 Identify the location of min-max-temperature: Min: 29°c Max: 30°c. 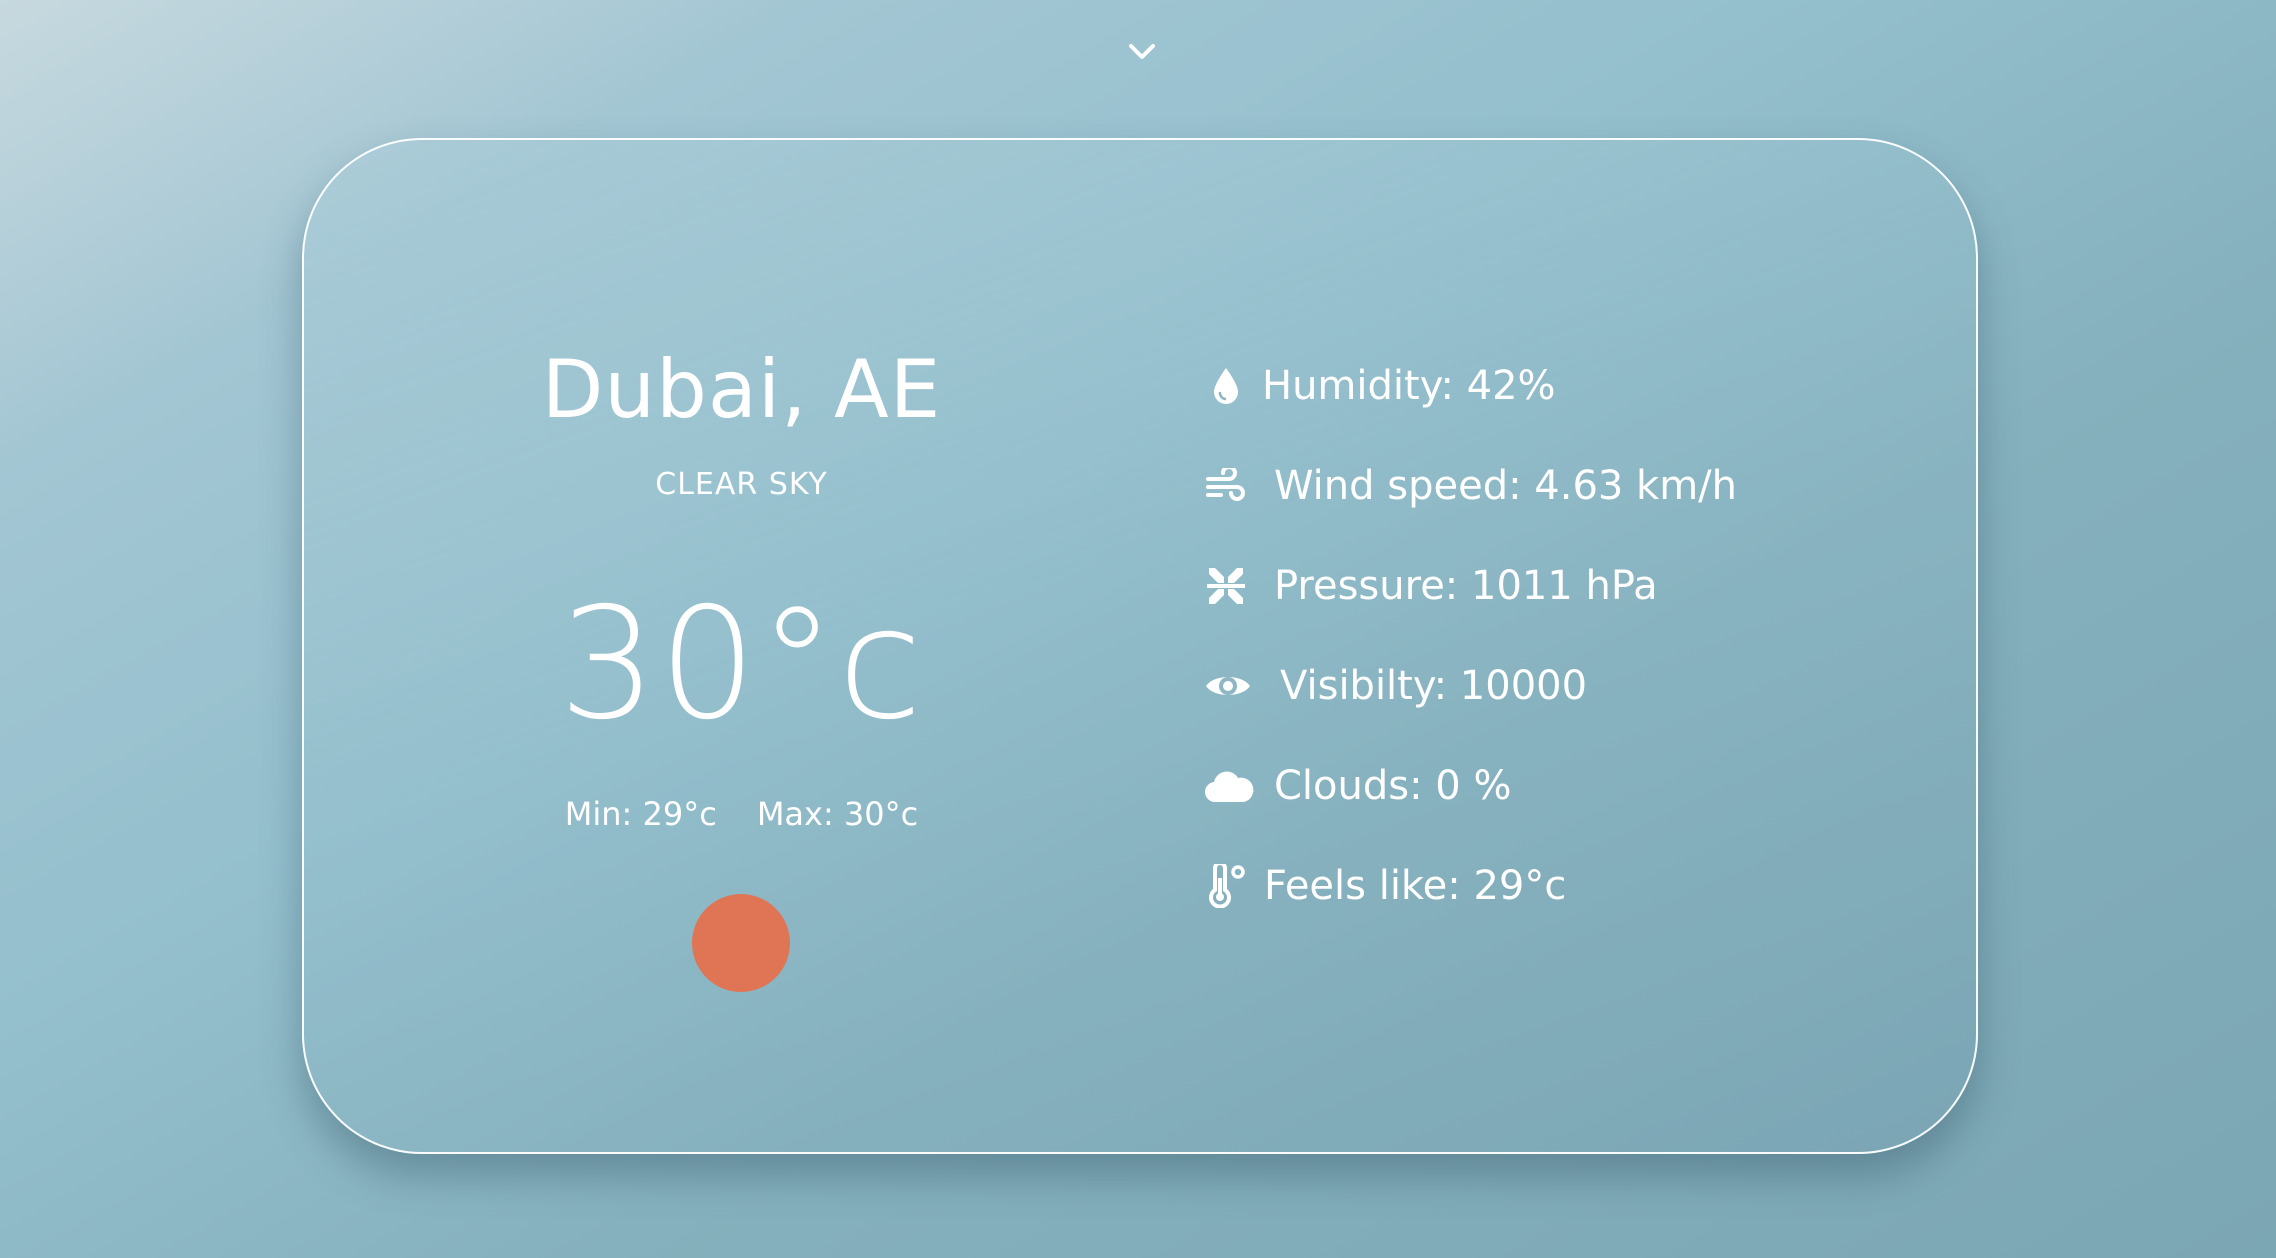
(741, 814).